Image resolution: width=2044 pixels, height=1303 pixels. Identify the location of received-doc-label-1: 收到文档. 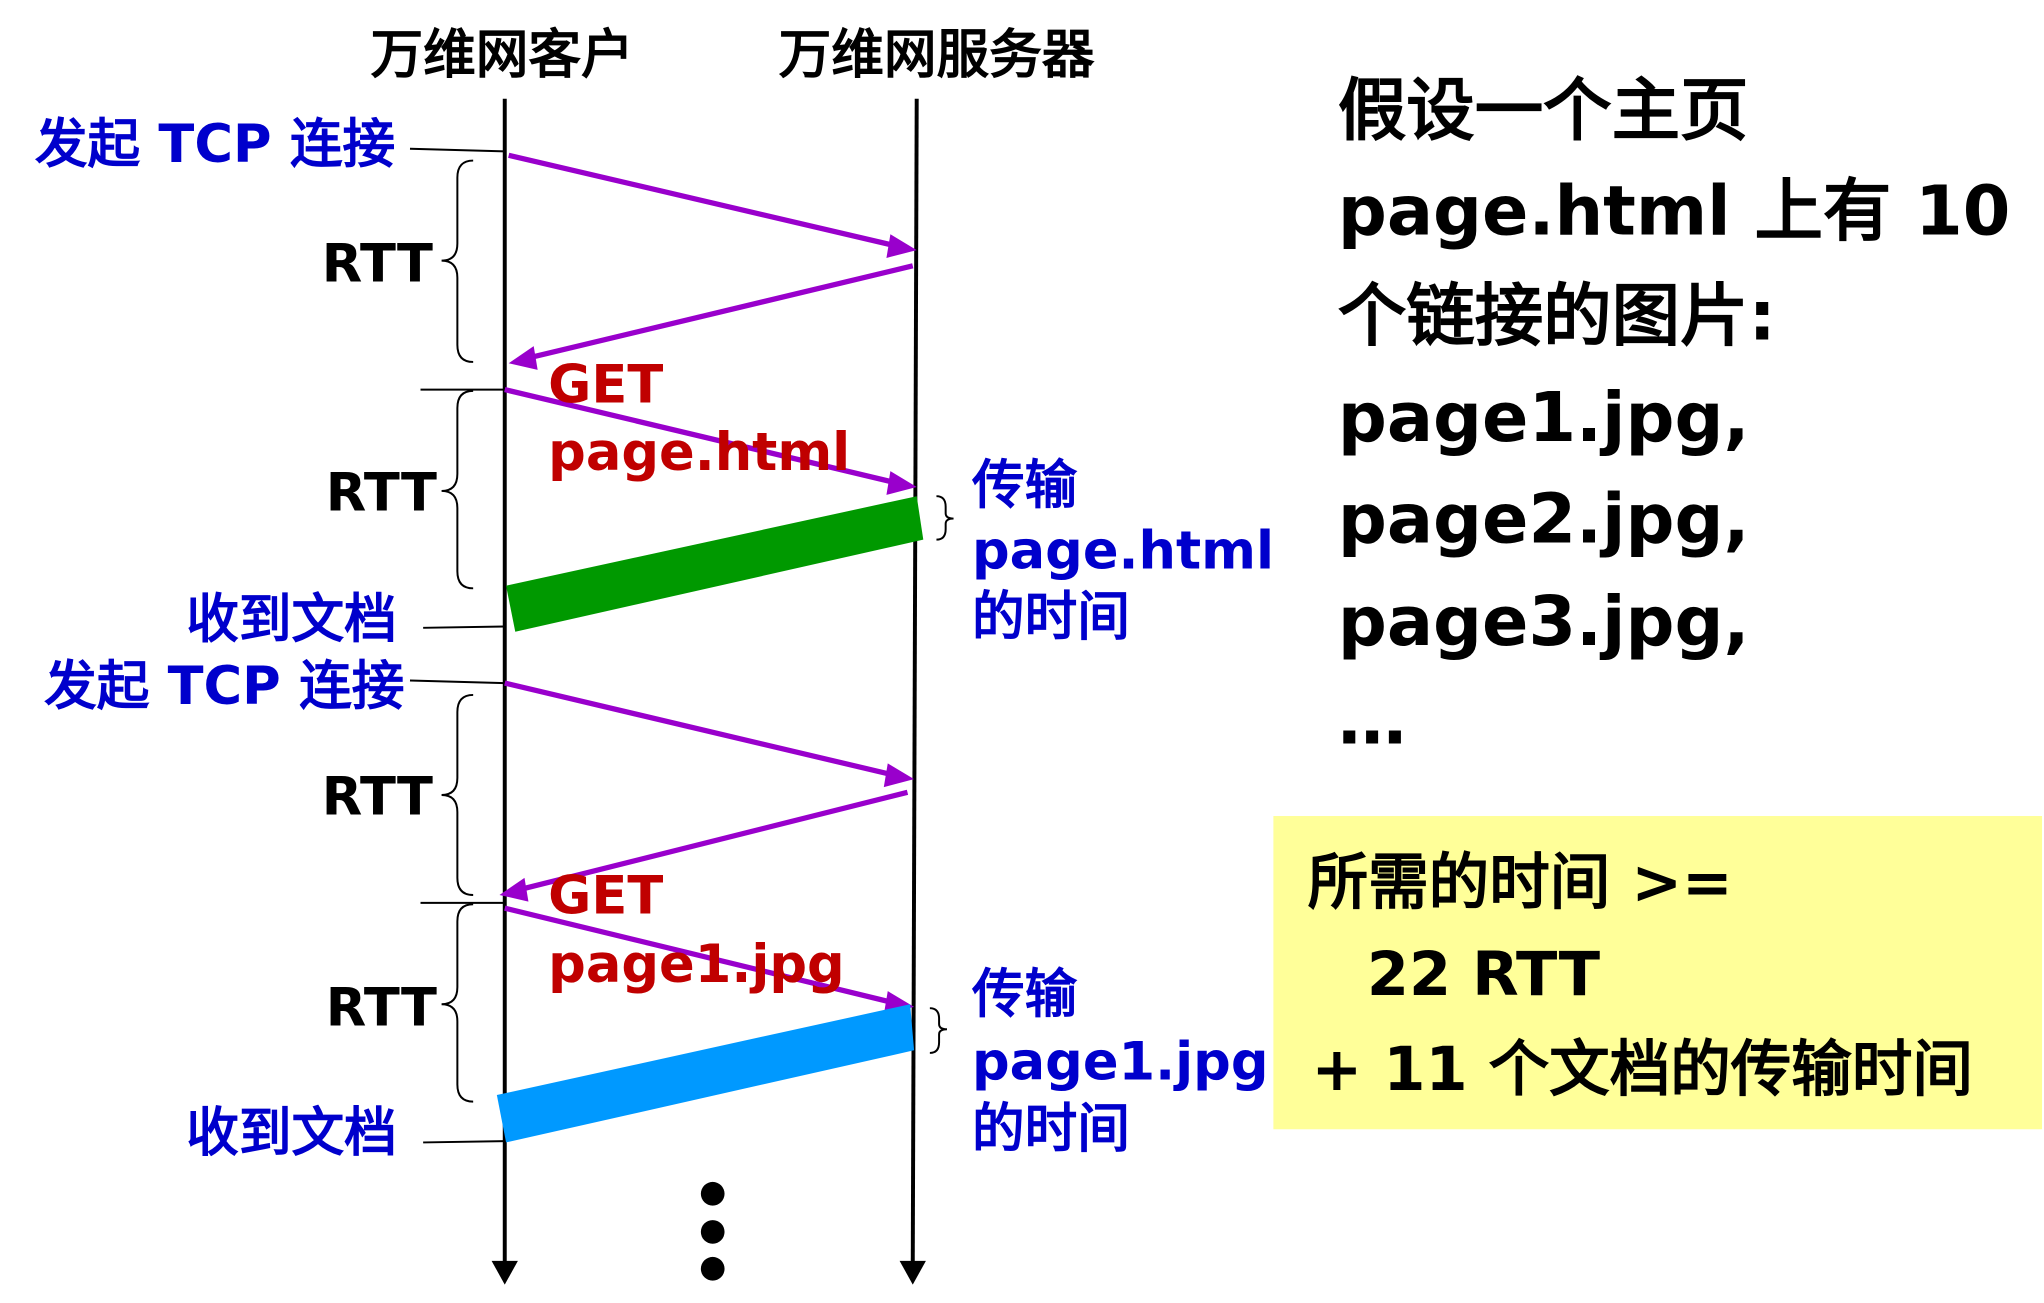
(291, 619).